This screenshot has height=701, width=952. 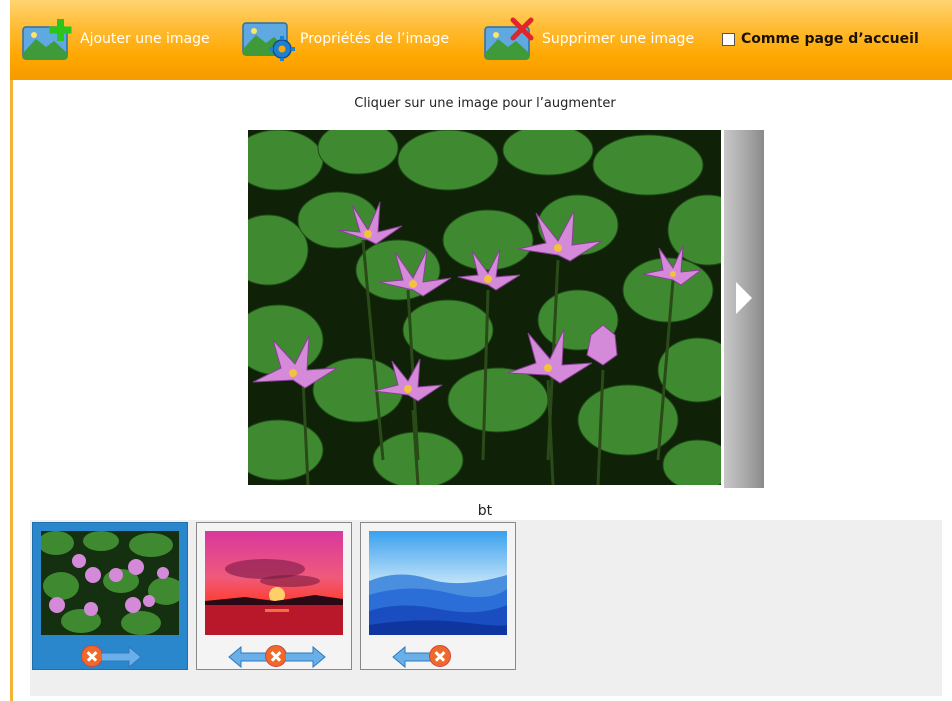 I want to click on image-properties-button: Propriétés de l’image, so click(x=344, y=39).